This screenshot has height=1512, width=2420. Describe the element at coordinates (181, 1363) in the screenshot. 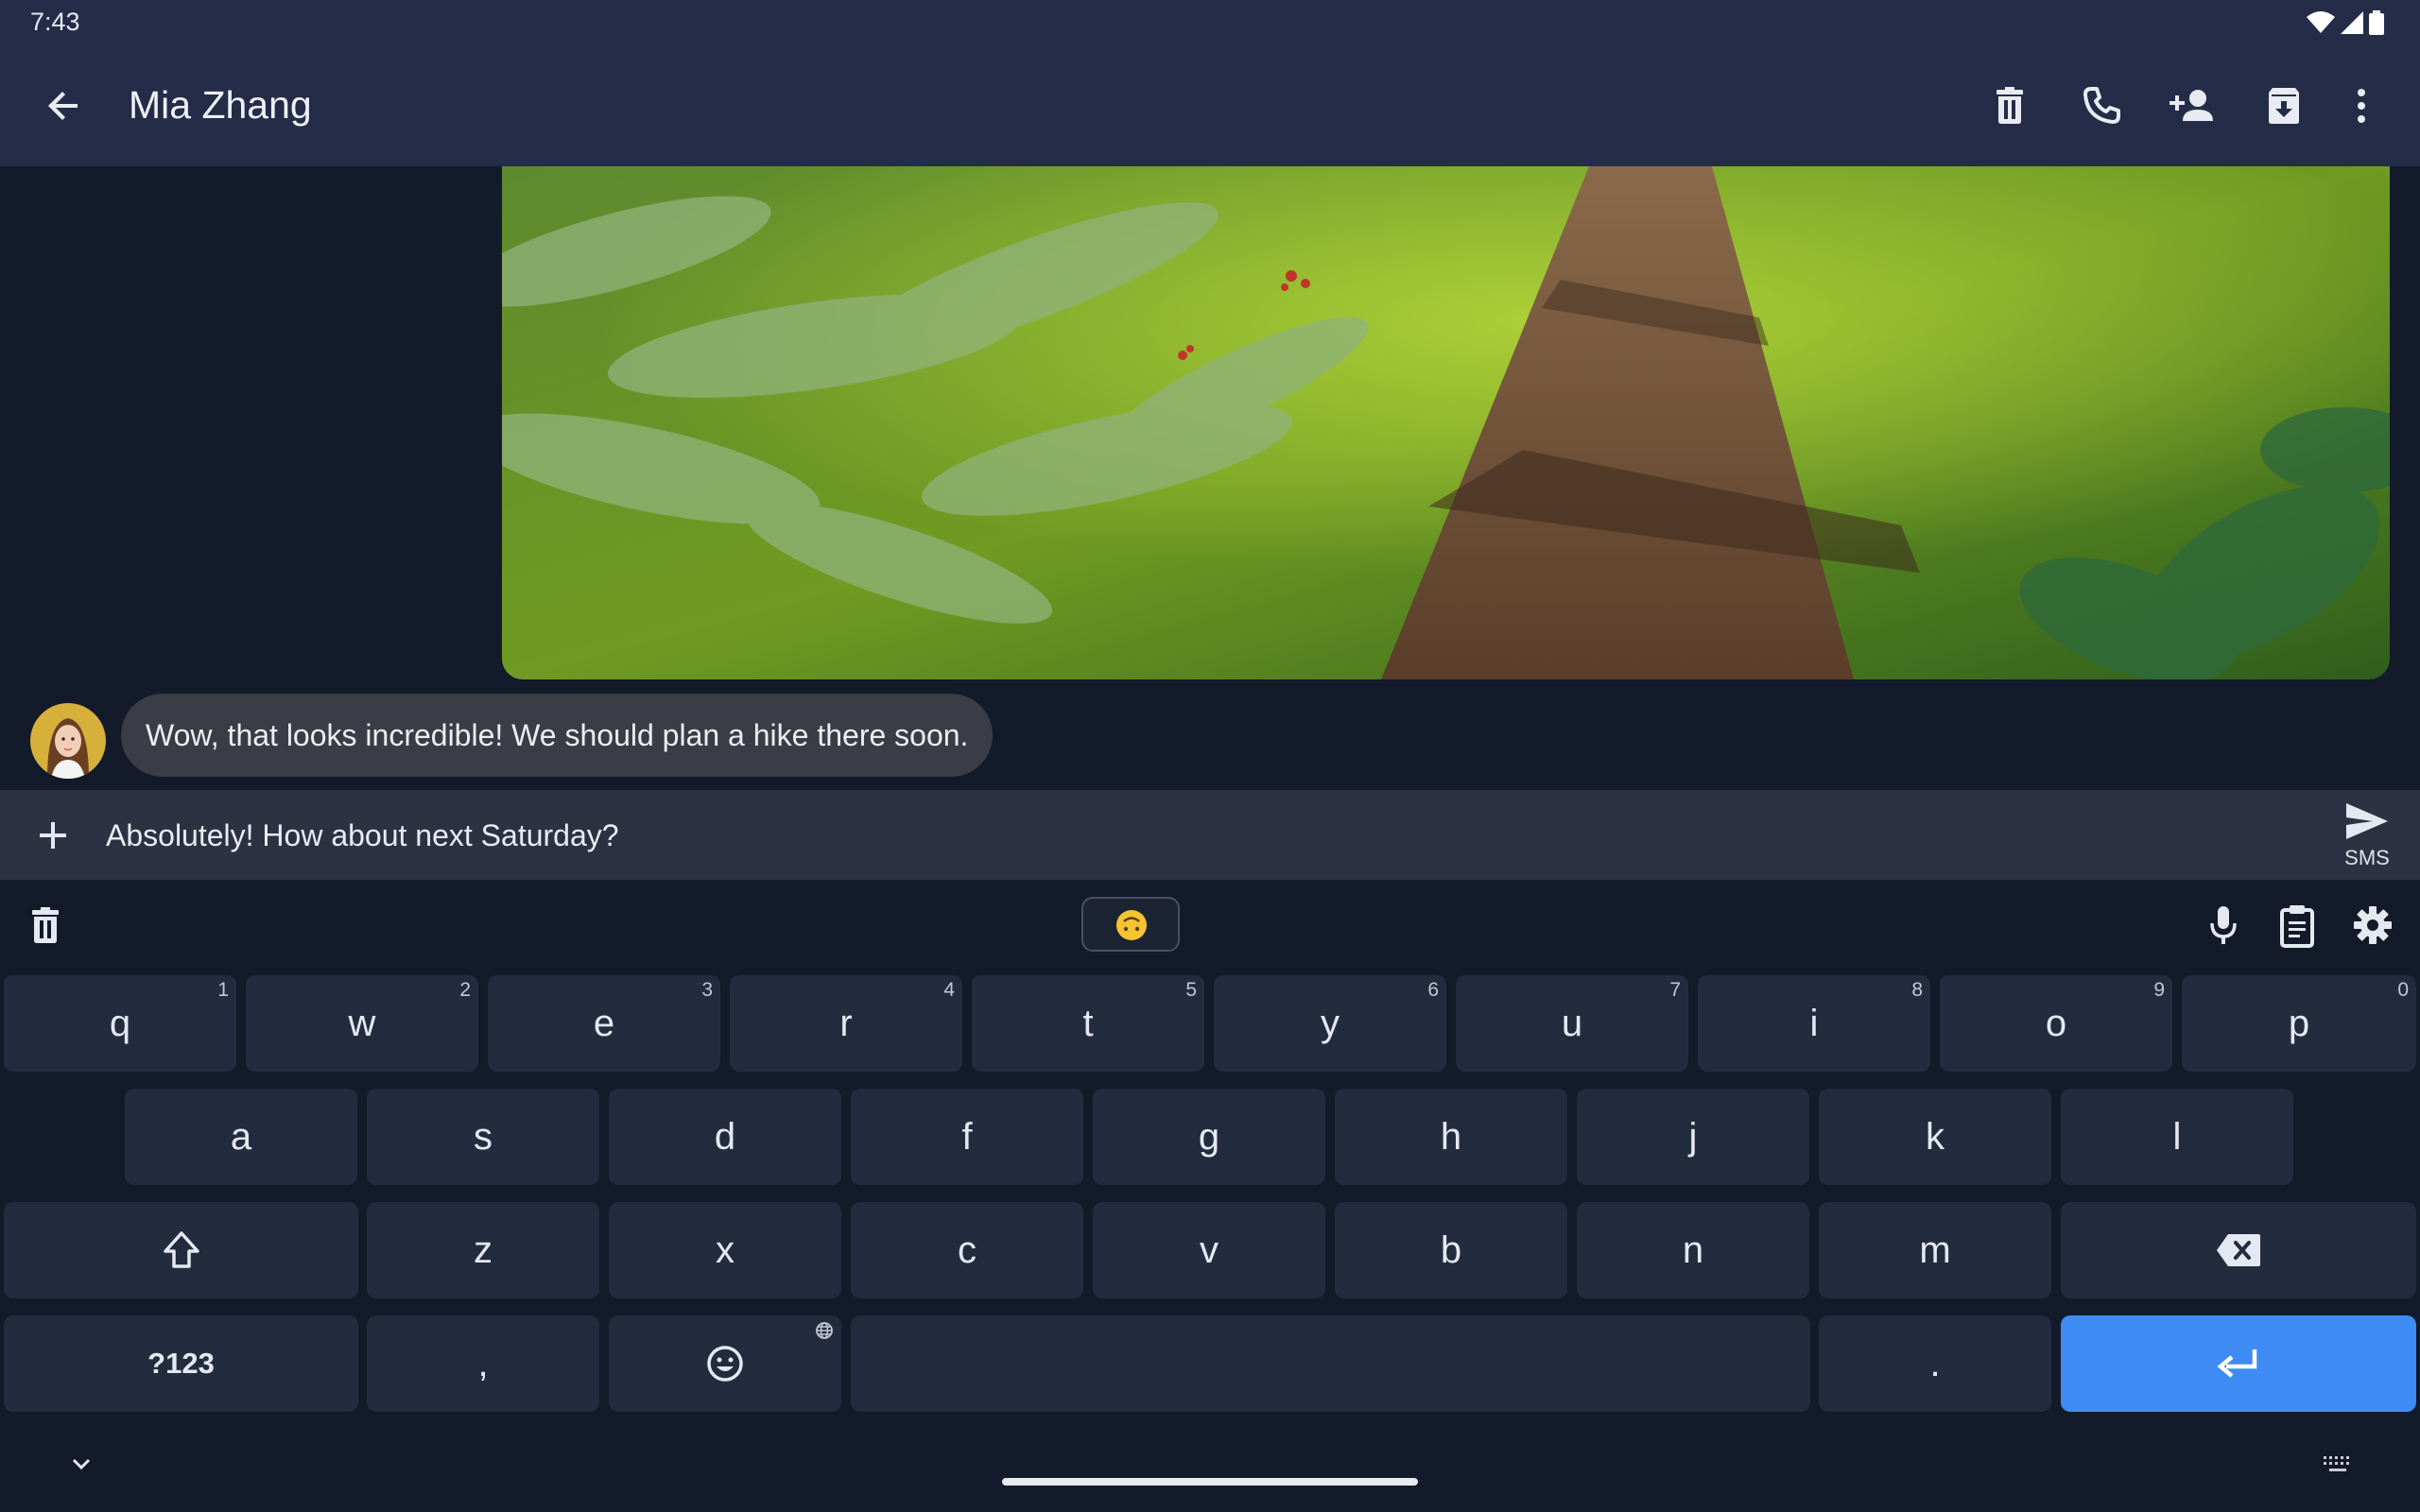

I see `symbols-key: ?123` at that location.